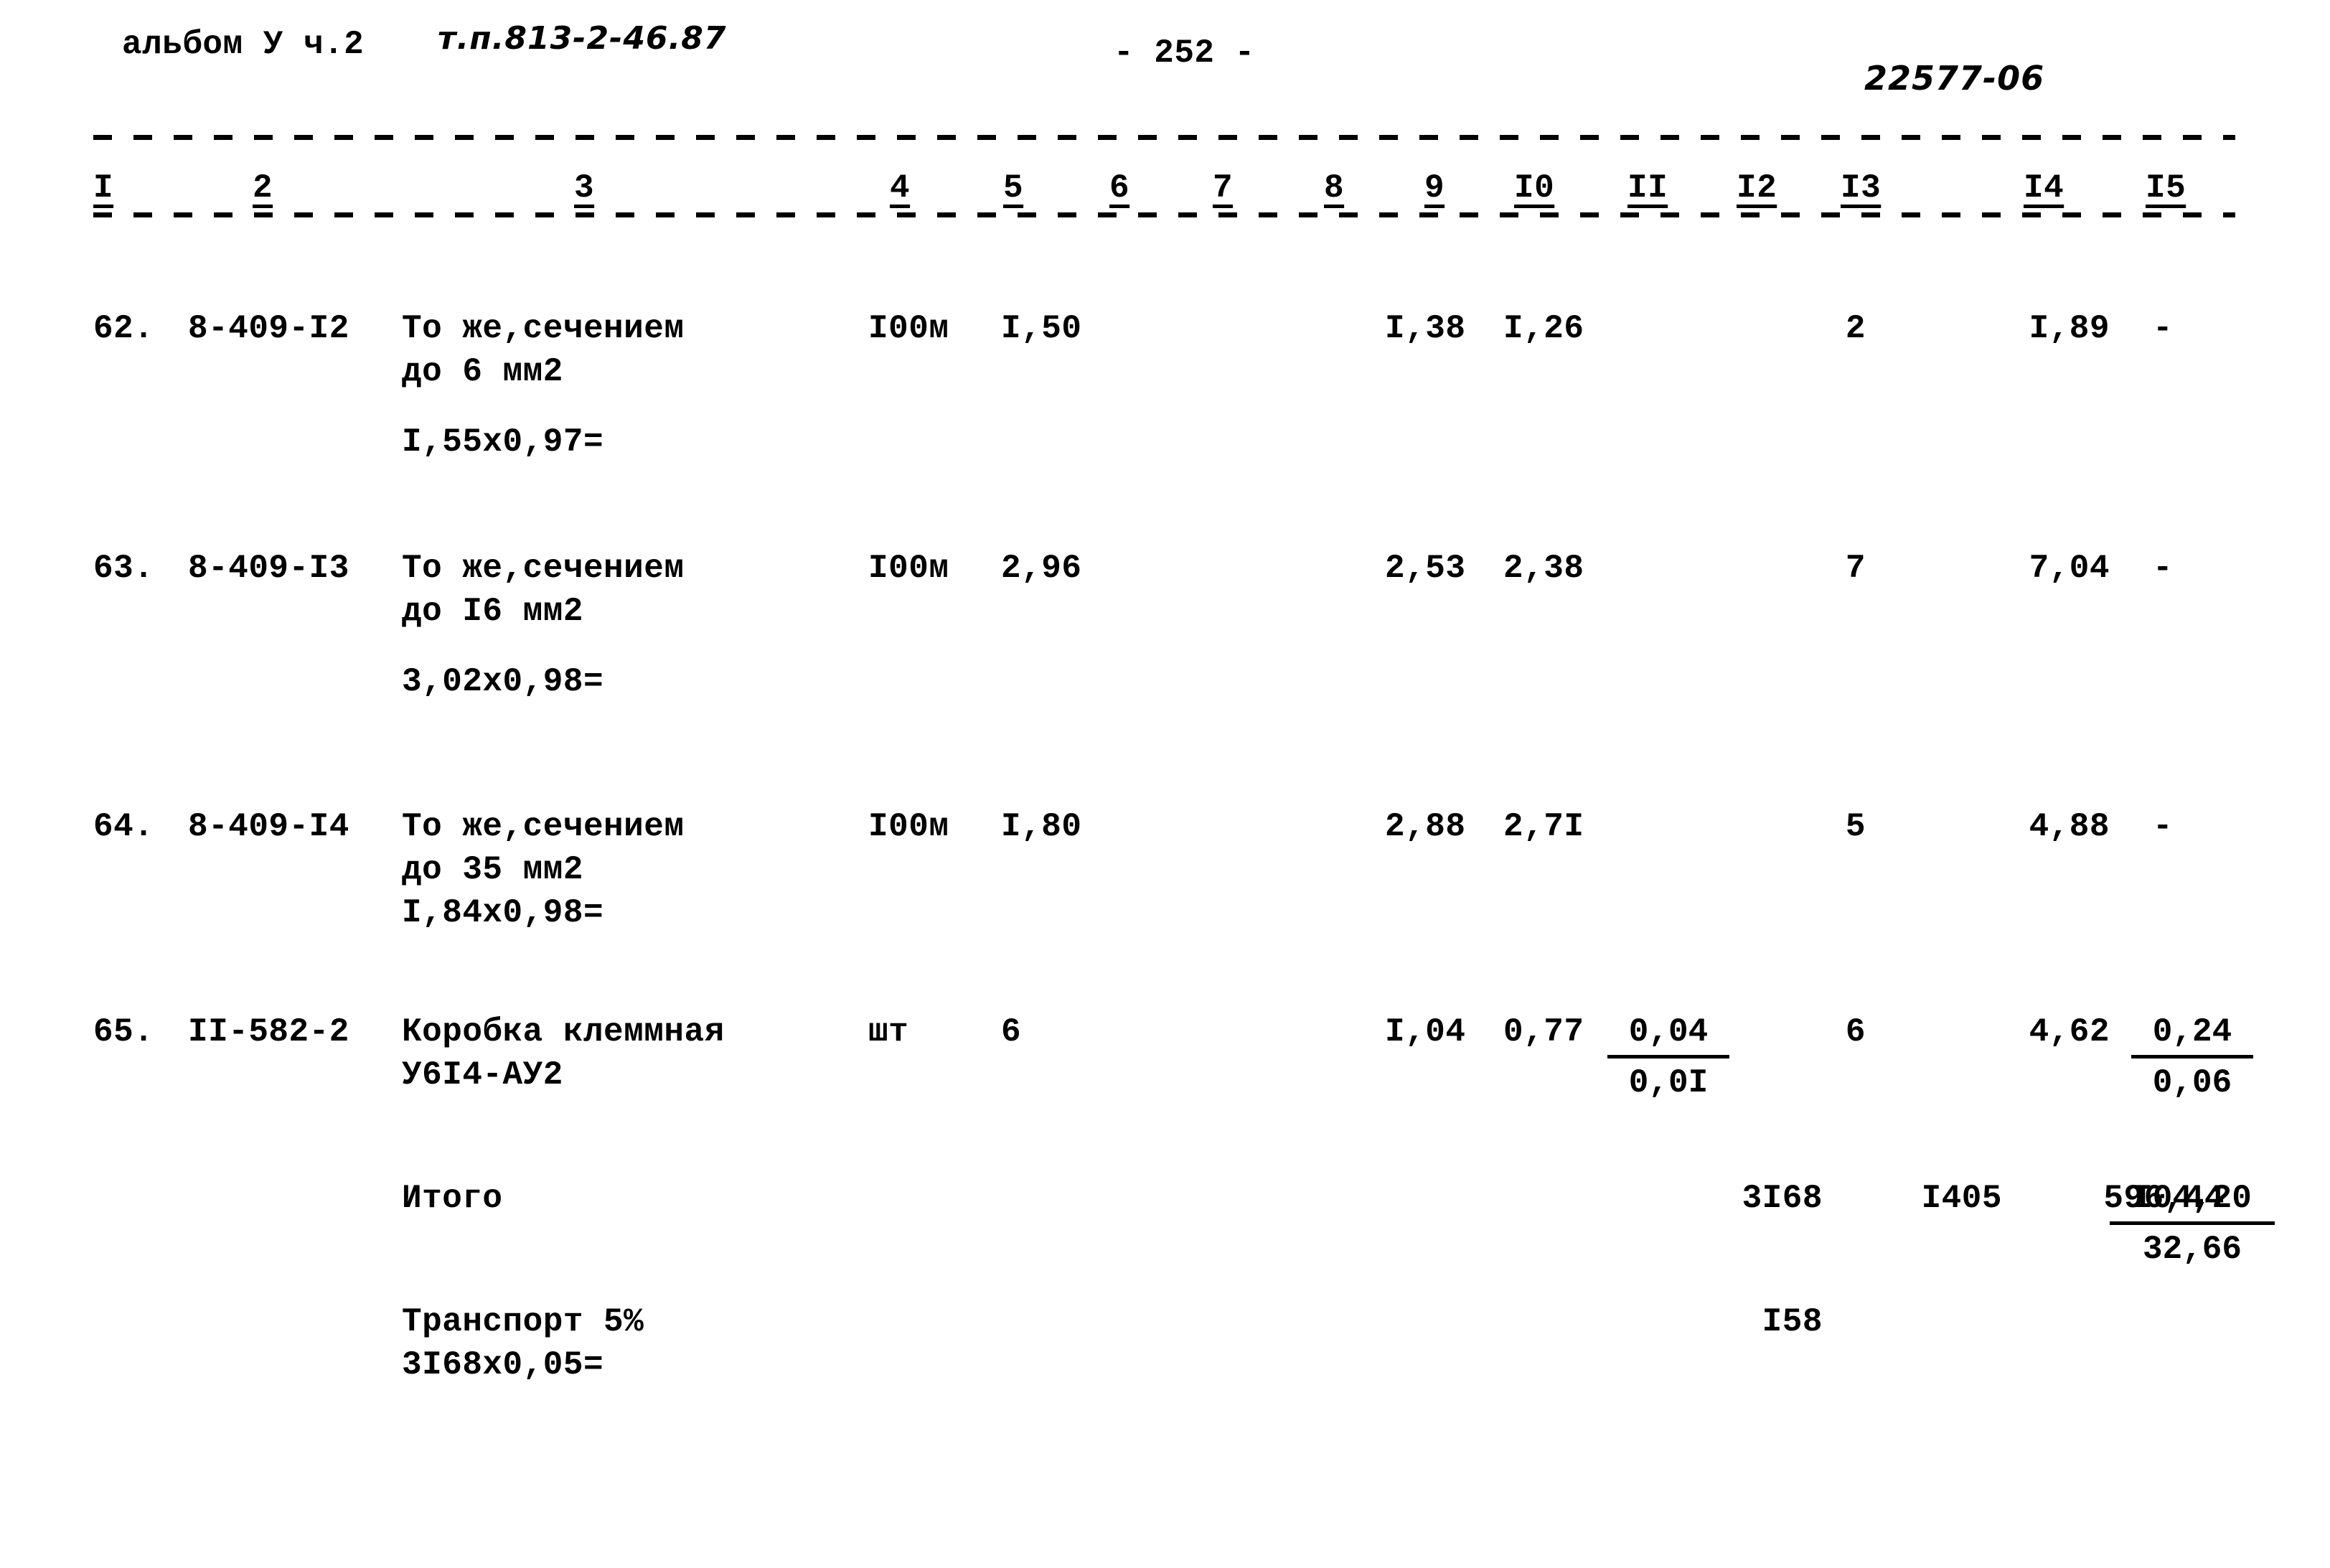 The image size is (2330, 1568). I want to click on row-col15-numerator: 0,24, so click(2192, 1034).